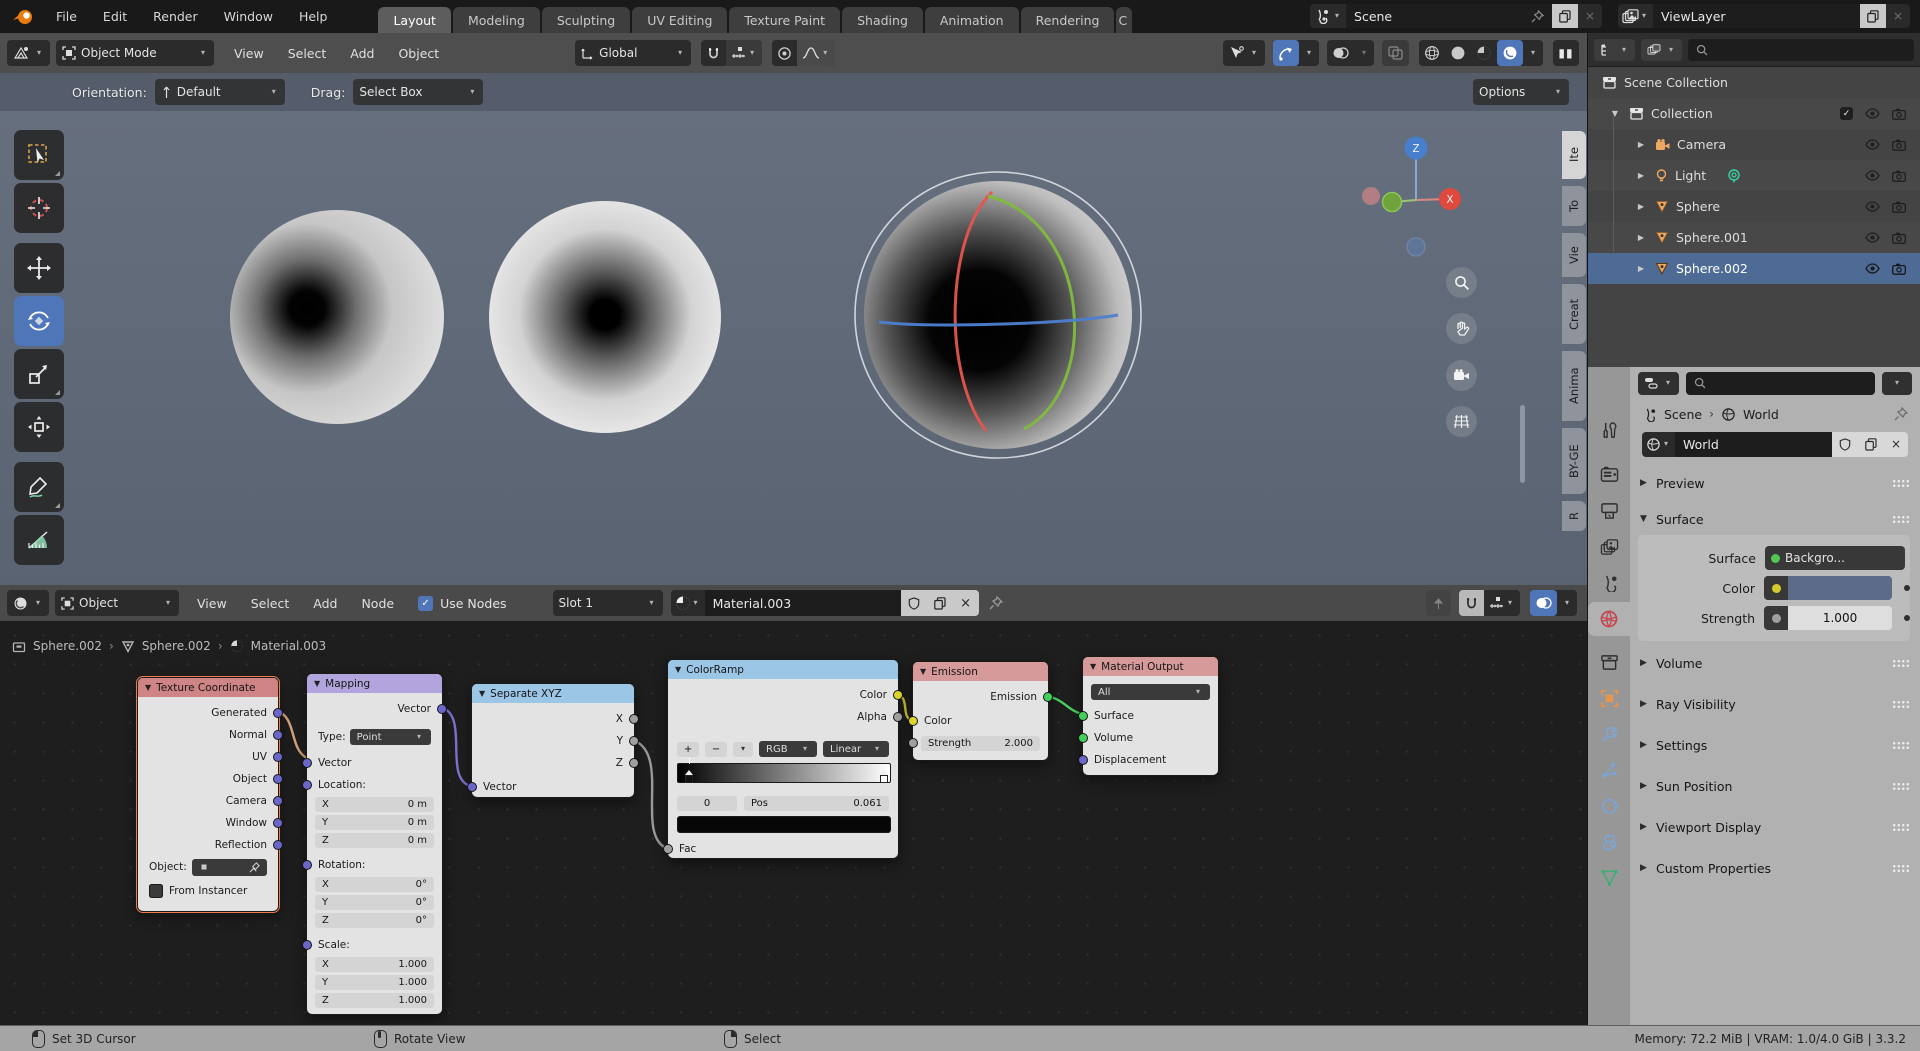  Describe the element at coordinates (21, 17) in the screenshot. I see `blender-logo-icon` at that location.